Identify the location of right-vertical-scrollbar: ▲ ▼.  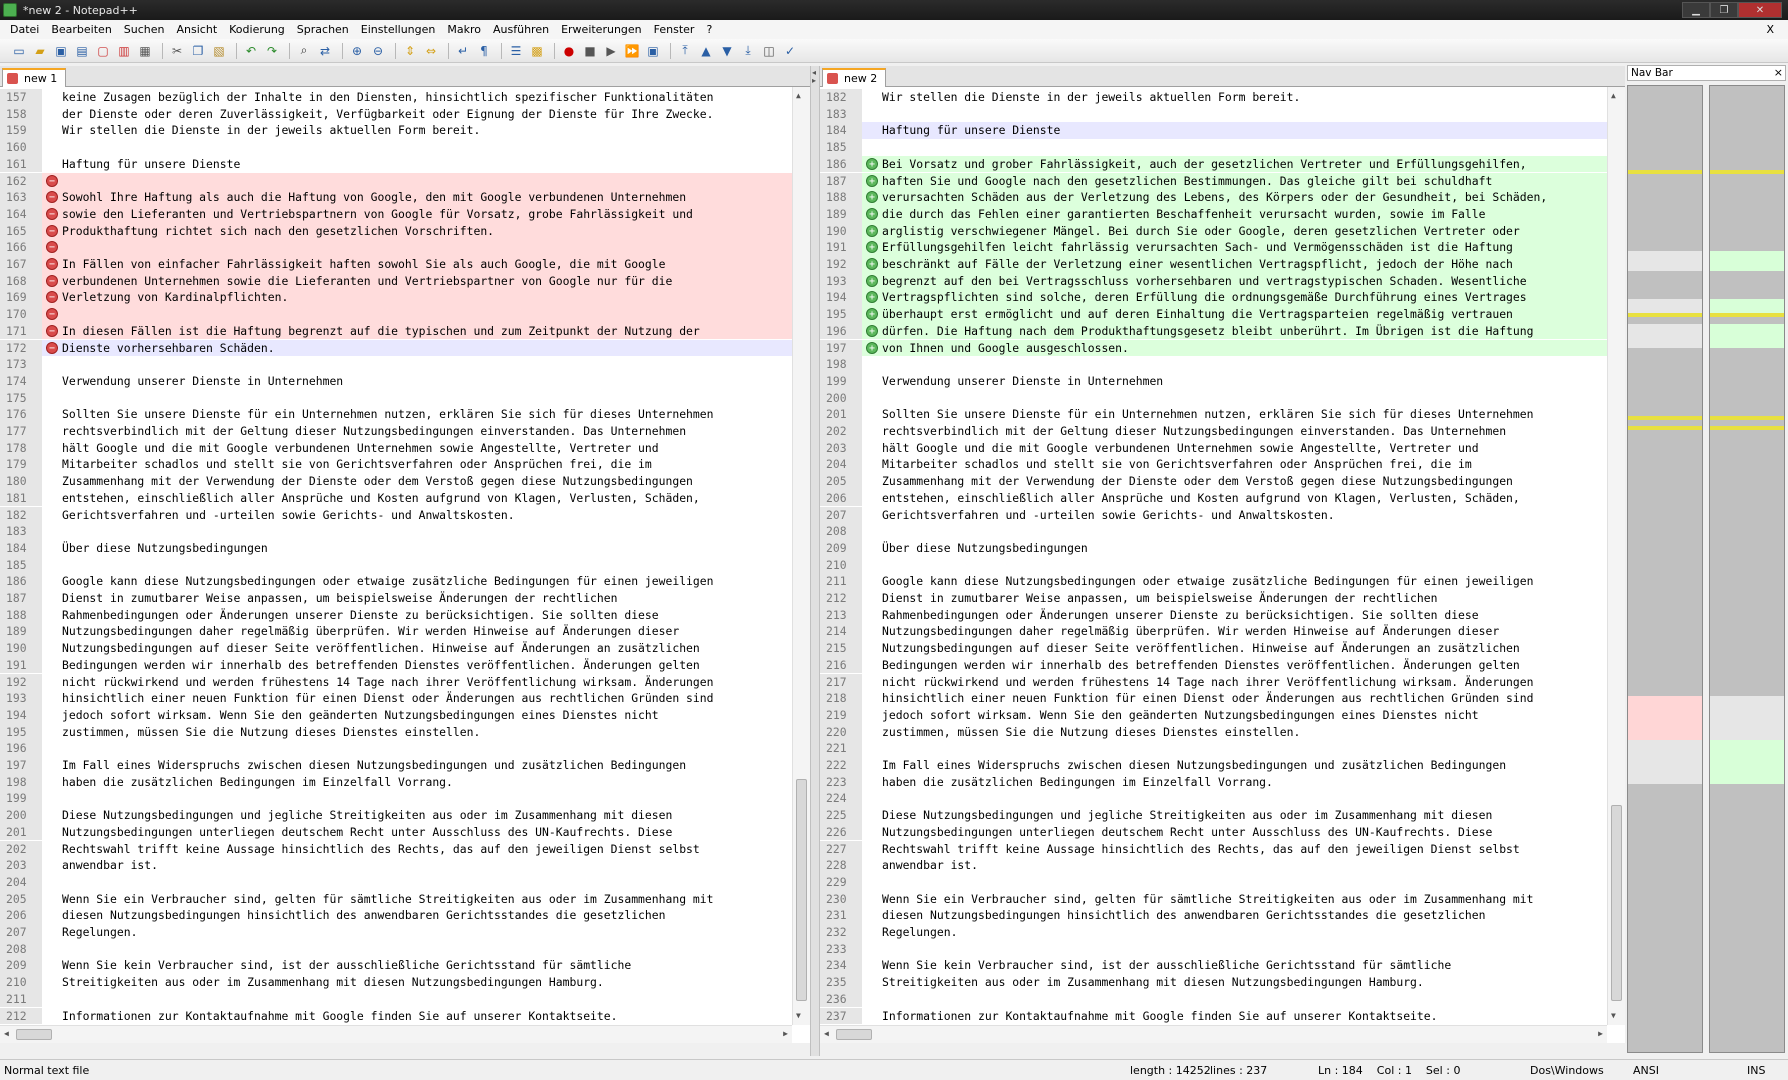
(1616, 556).